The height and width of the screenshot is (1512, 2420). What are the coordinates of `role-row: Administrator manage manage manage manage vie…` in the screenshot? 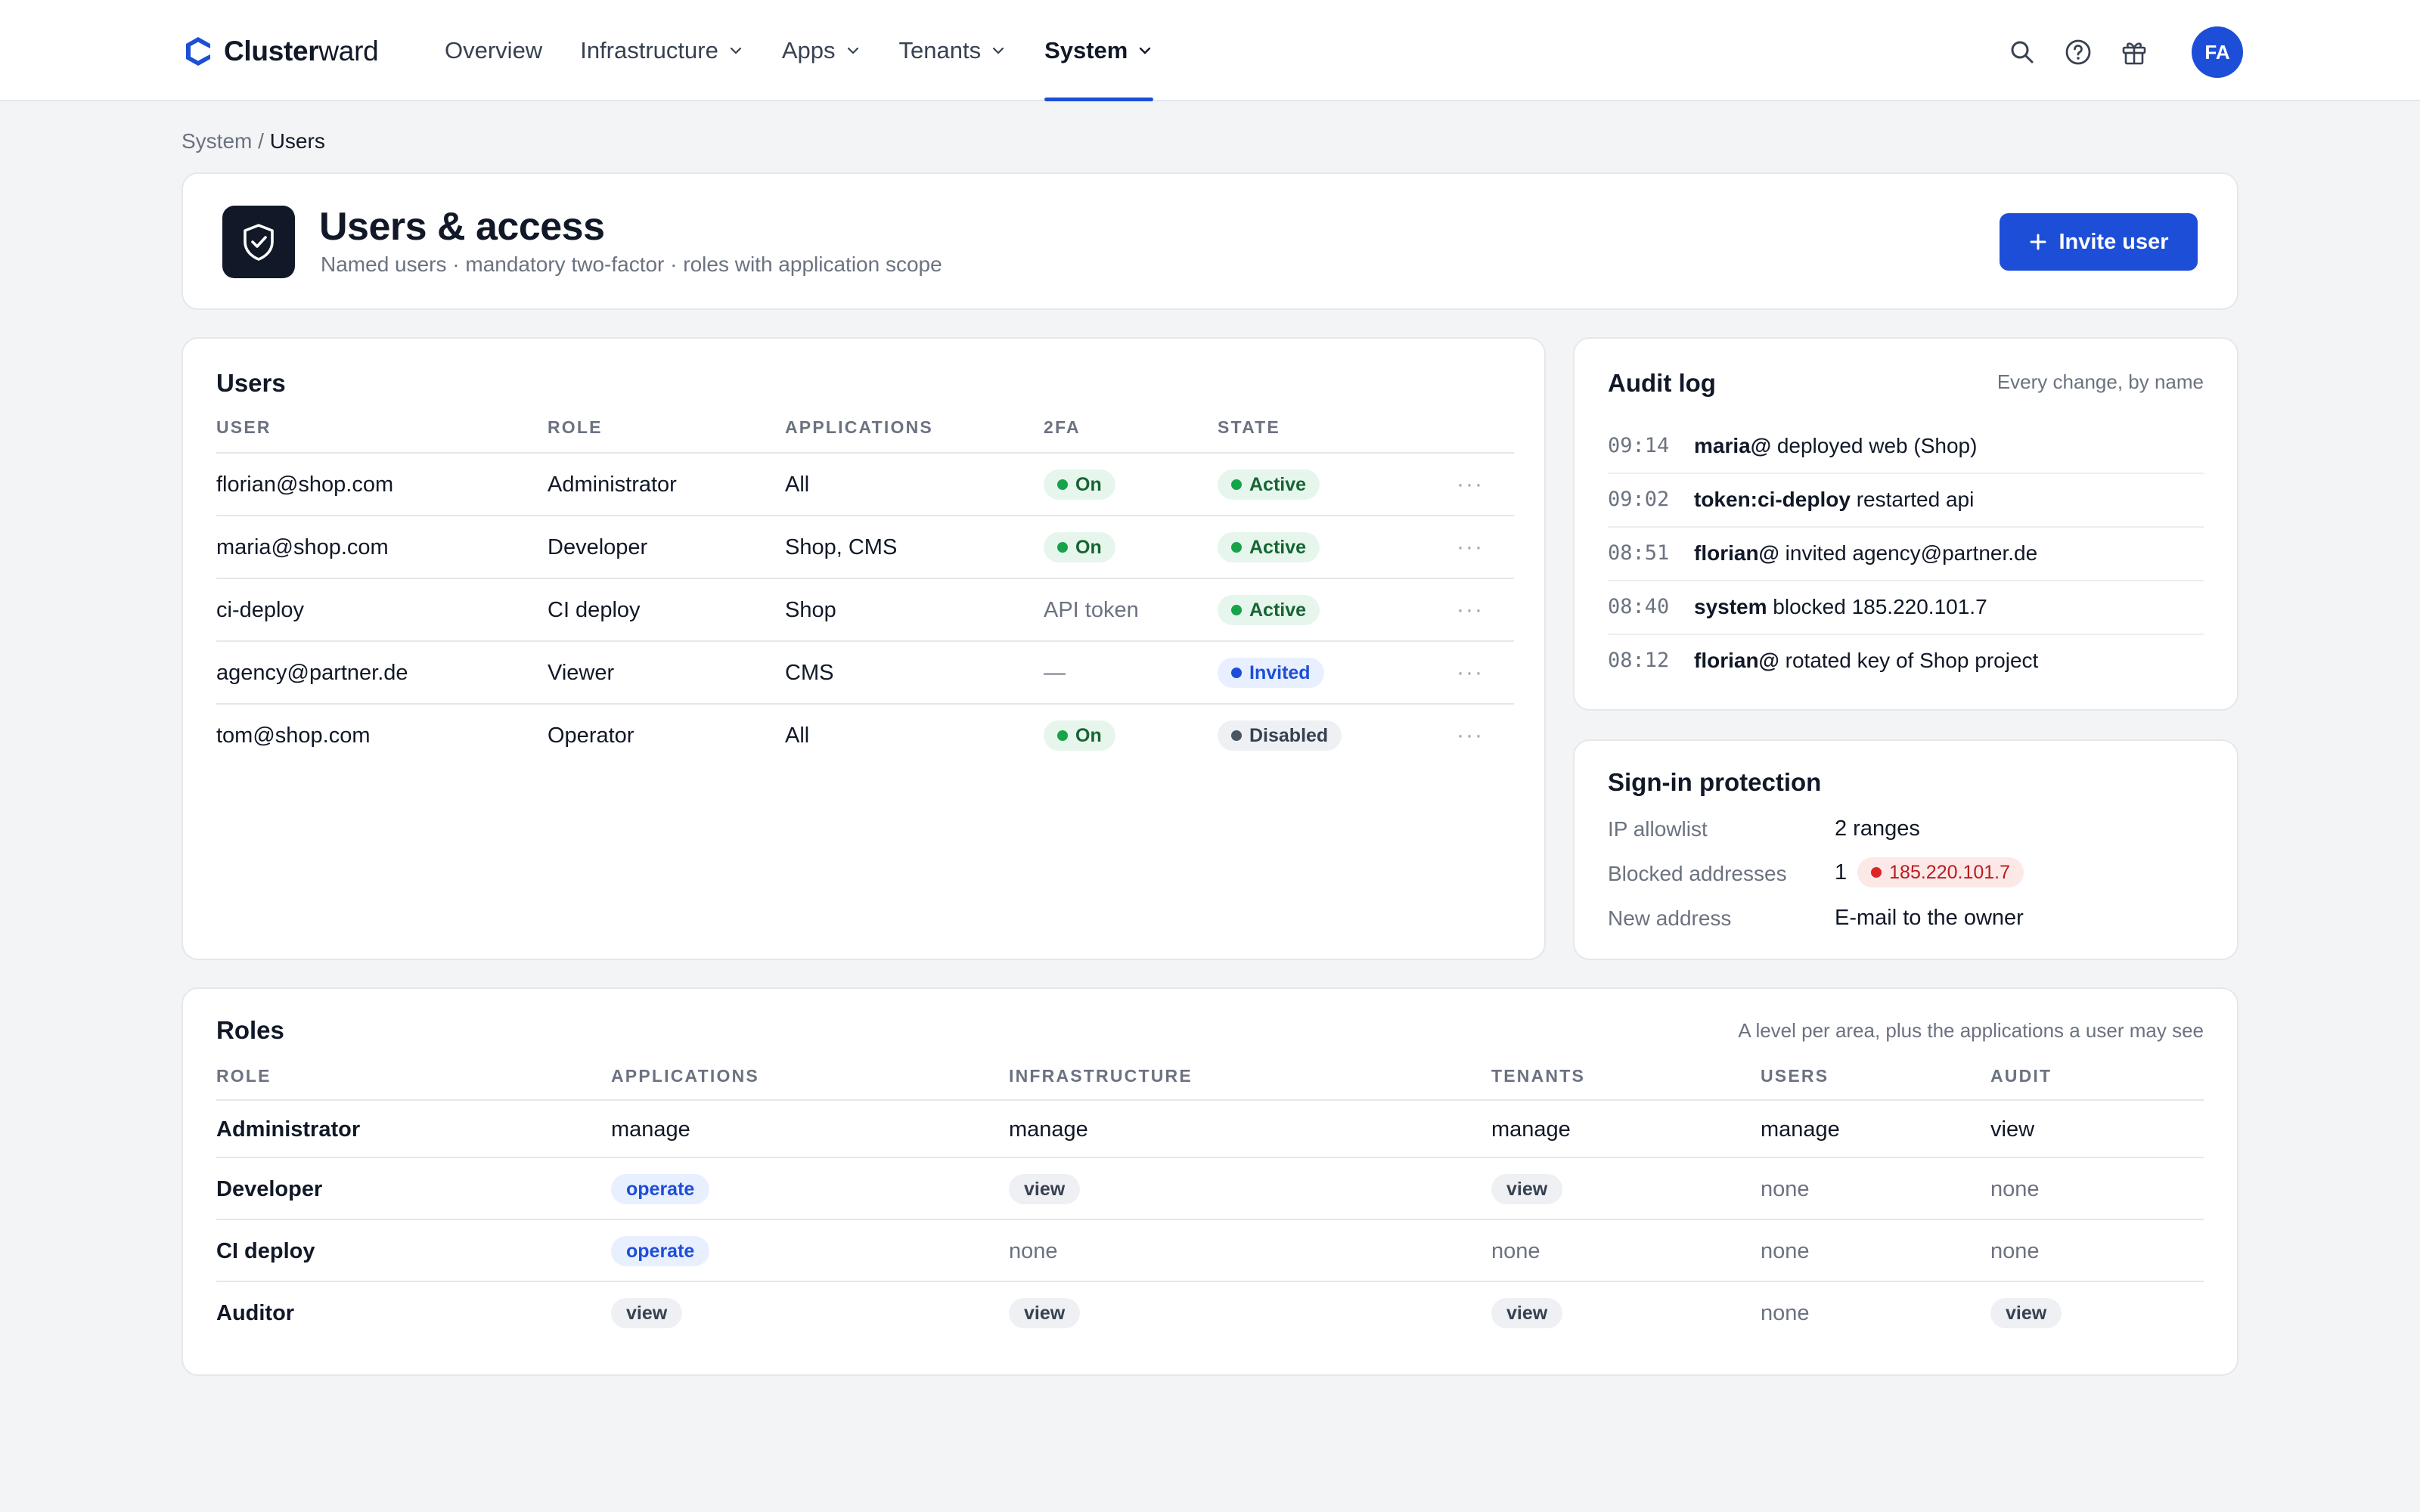 It's located at (1210, 1128).